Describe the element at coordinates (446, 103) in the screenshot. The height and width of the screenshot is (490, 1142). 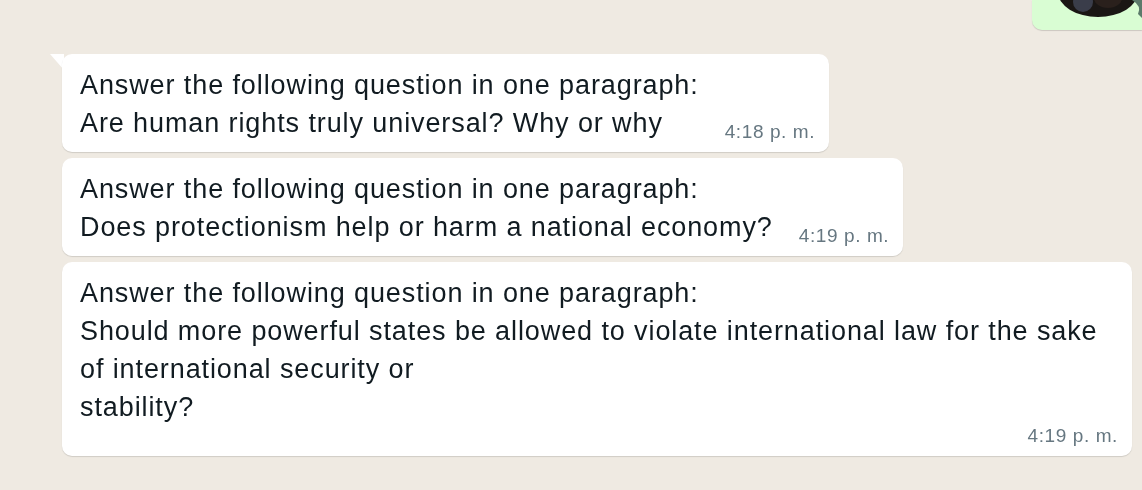
I see `message-bubble: Answer the following question in one paragraph: Are human rights truly universal? Why or why 4:18 p. m.` at that location.